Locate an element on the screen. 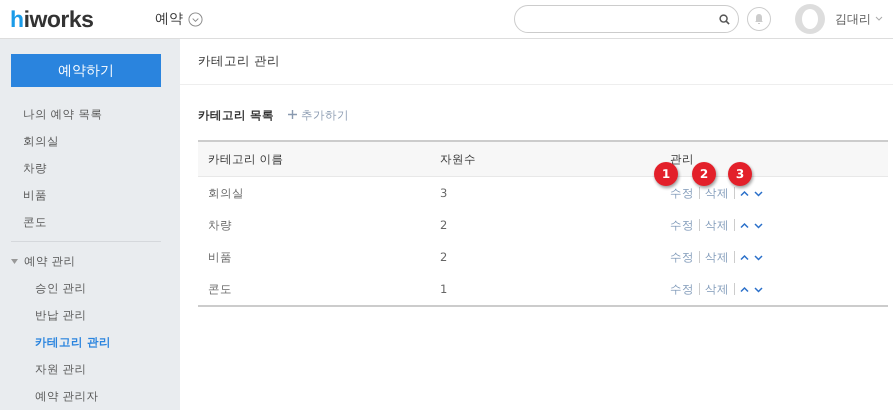 This screenshot has height=410, width=893. user-menu: 김대리 is located at coordinates (859, 19).